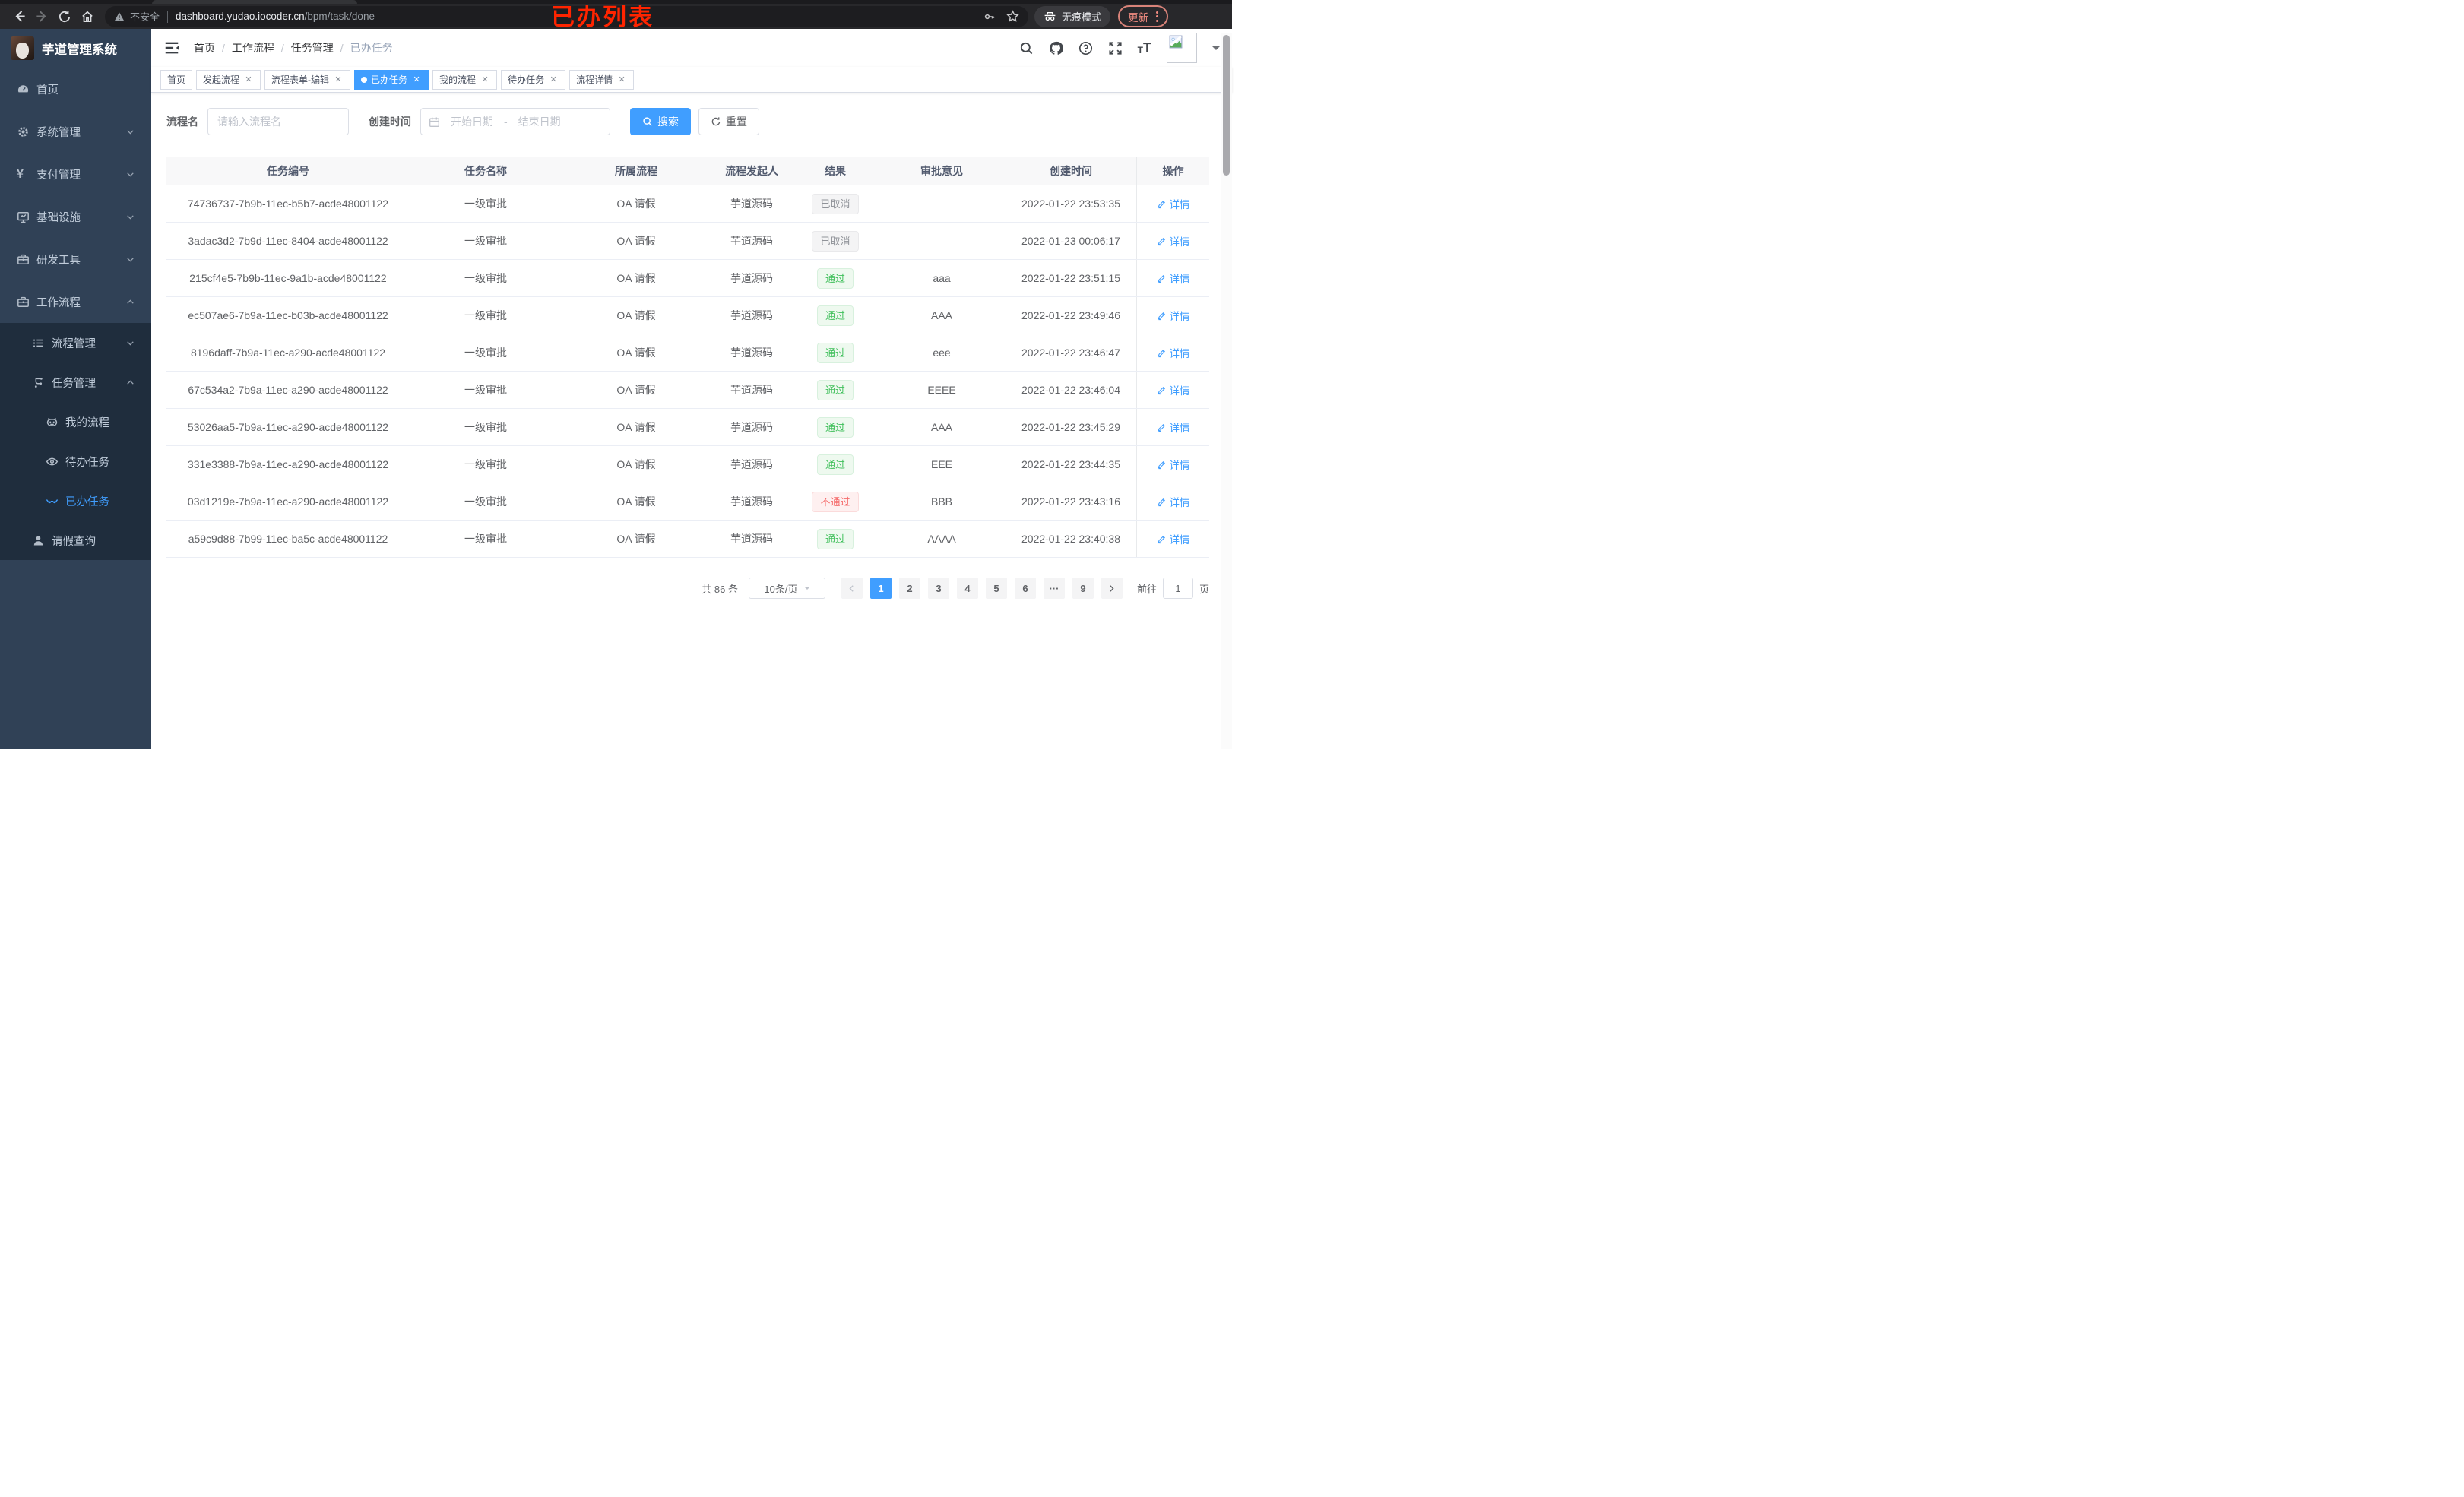  I want to click on avatar-caret-icon, so click(1216, 50).